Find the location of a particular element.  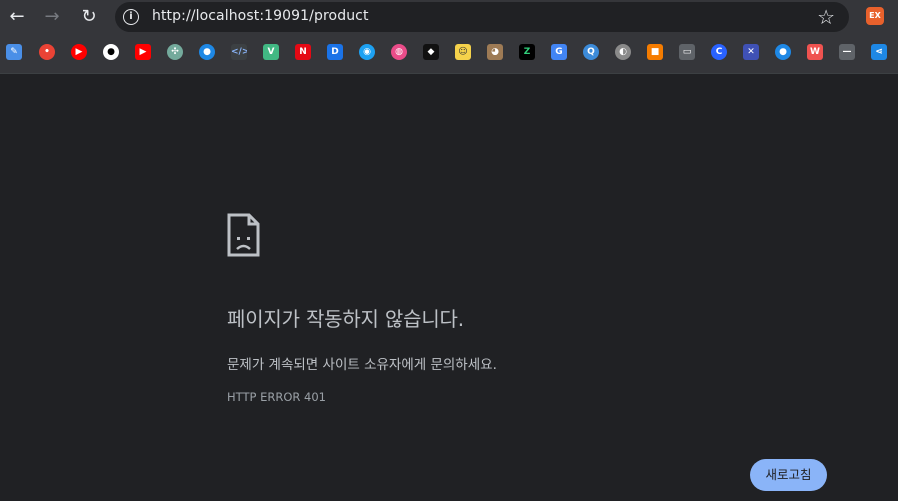

url-text: http://localhost:19091/product is located at coordinates (260, 16).